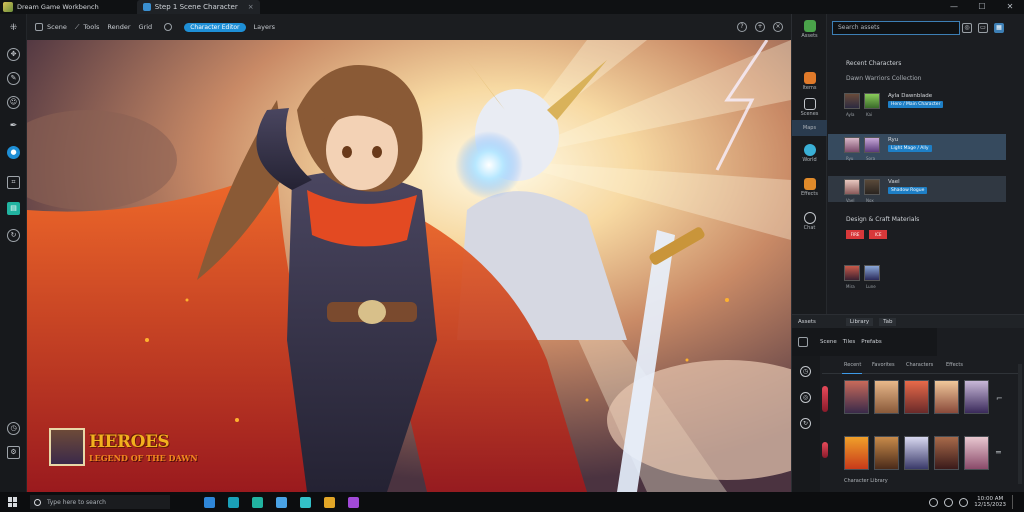  I want to click on items-icon, so click(809, 78).